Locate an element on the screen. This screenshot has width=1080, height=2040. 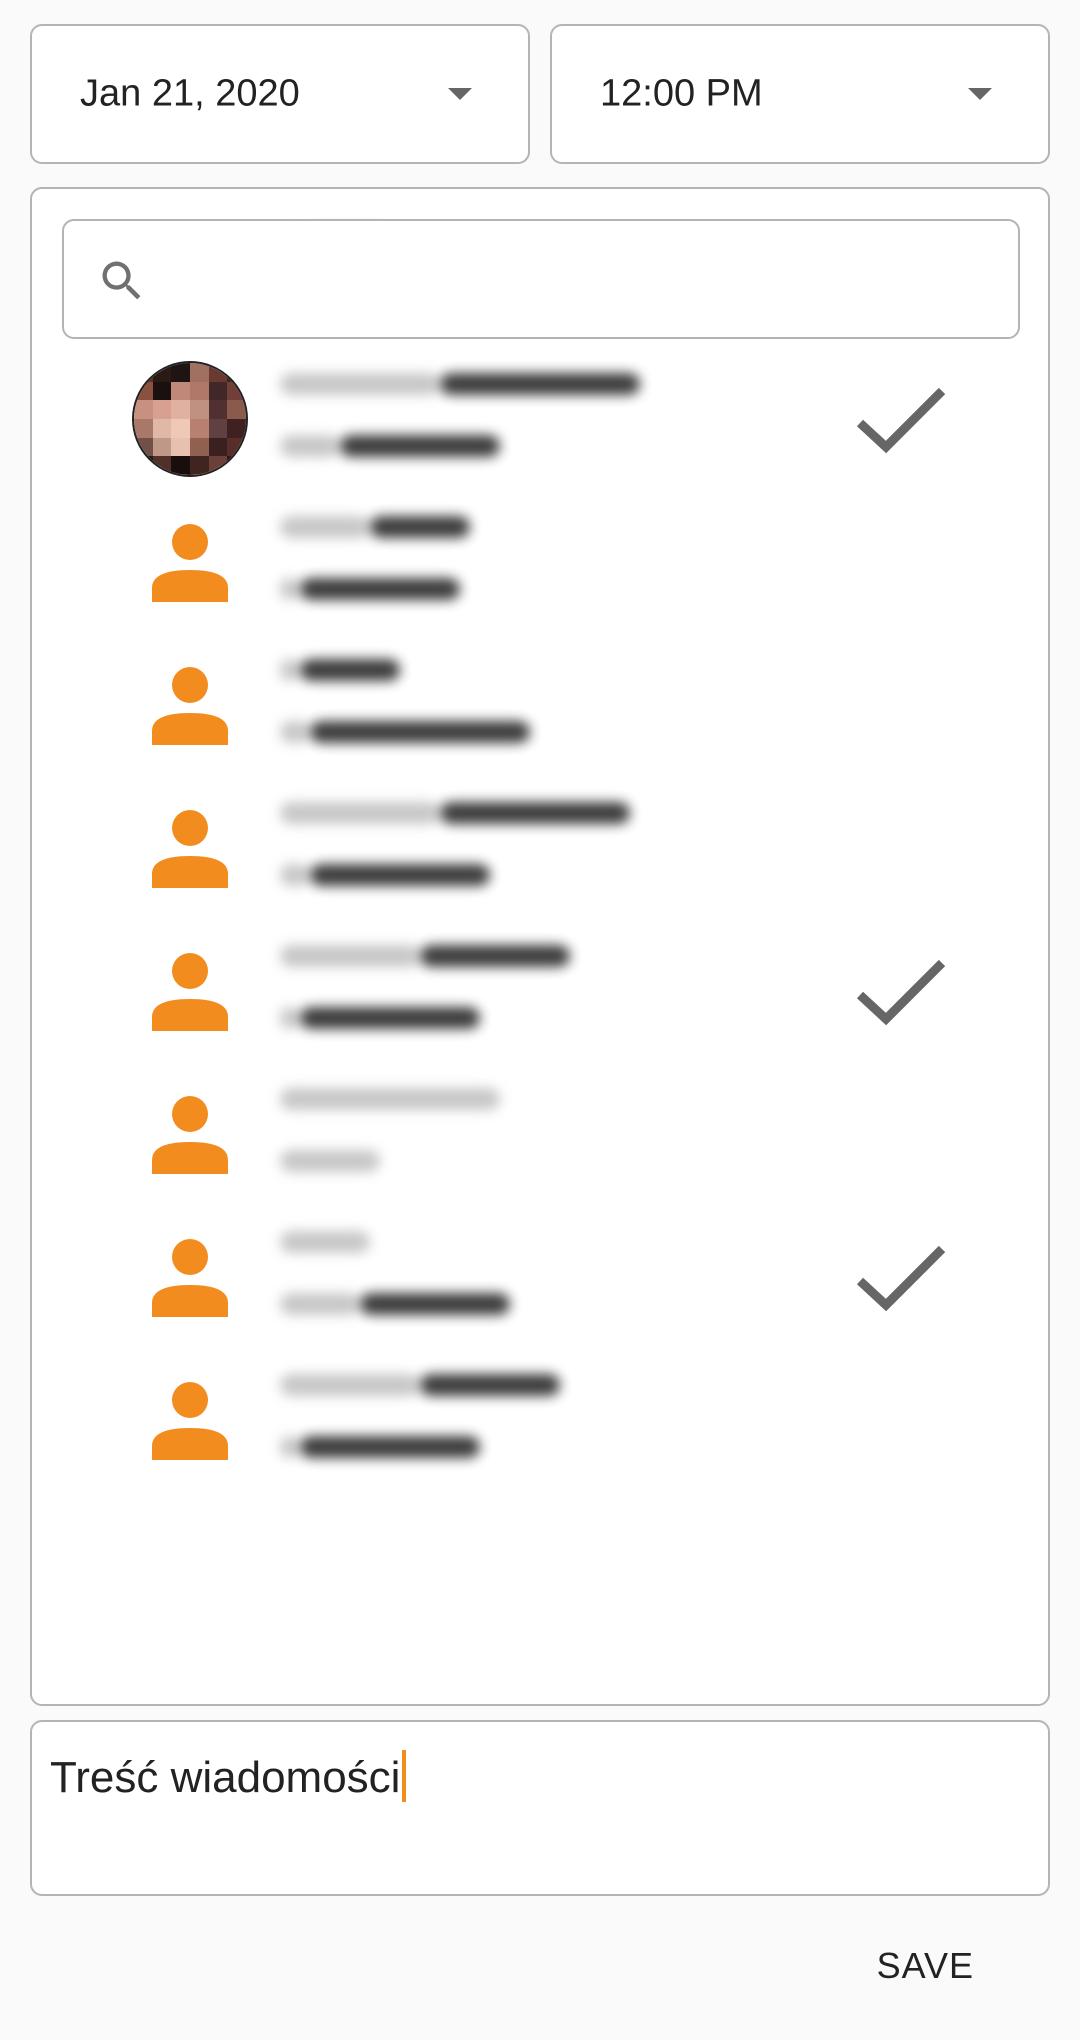
time-value: 12:00 PM is located at coordinates (681, 93).